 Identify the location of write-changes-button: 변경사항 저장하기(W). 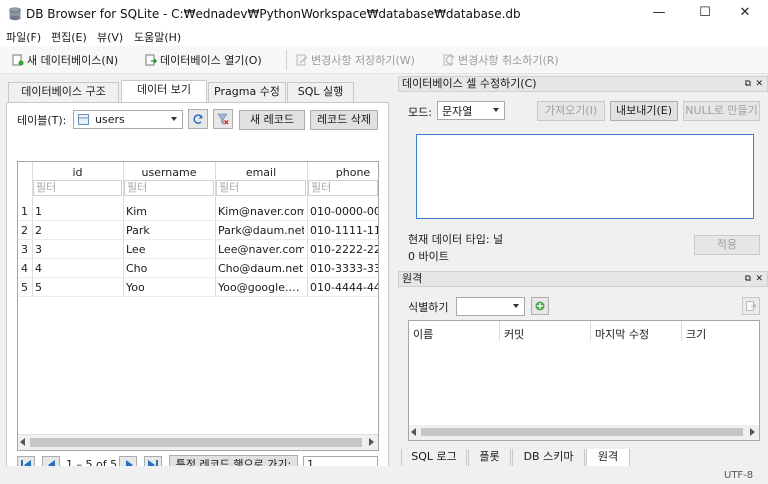
(355, 60).